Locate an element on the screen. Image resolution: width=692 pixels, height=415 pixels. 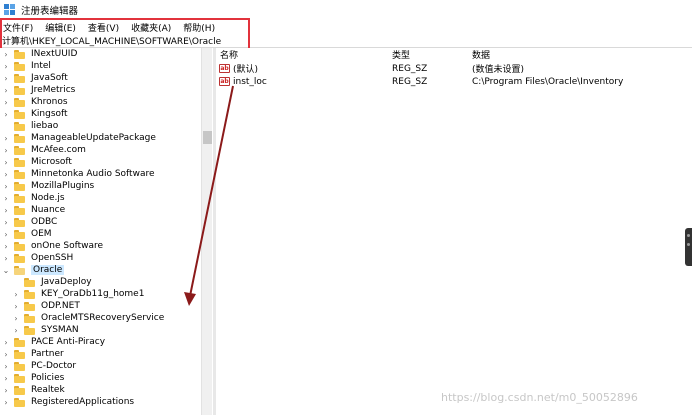
tree-item: › OracleMTSRecoveryService is located at coordinates (88, 318).